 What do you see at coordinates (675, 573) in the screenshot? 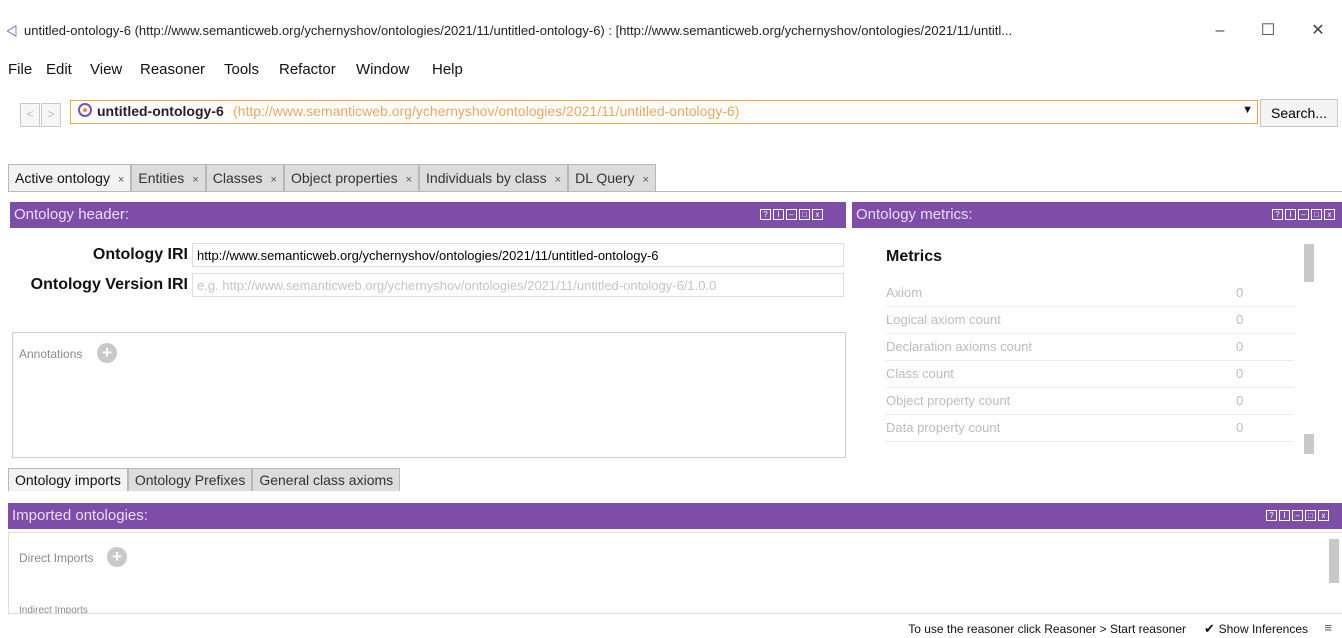
I see `imports-list-area: Direct Imports + Indirect Imports` at bounding box center [675, 573].